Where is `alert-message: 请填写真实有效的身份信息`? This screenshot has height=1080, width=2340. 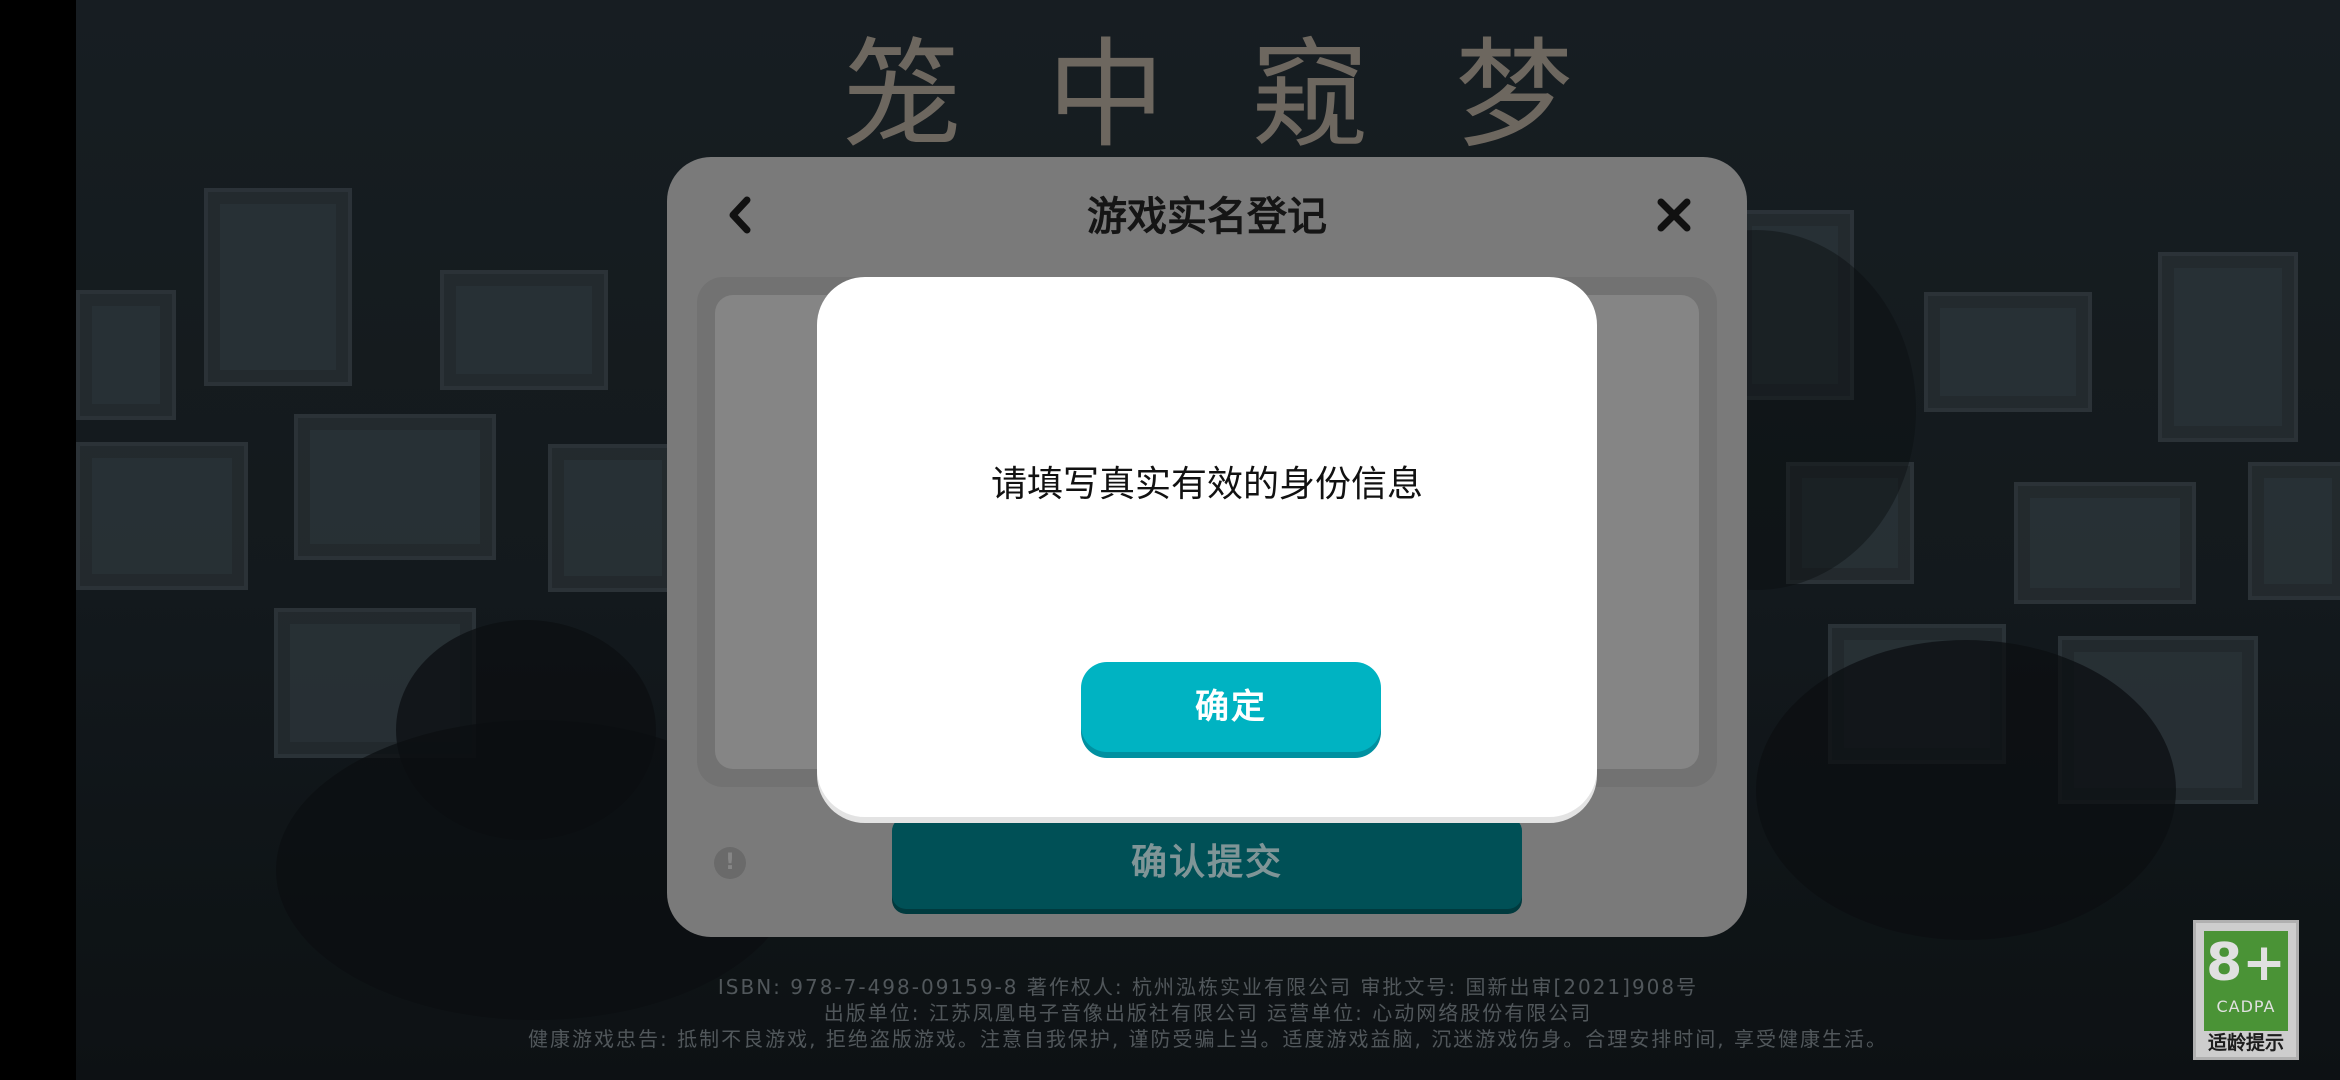
alert-message: 请填写真实有效的身份信息 is located at coordinates (1206, 484).